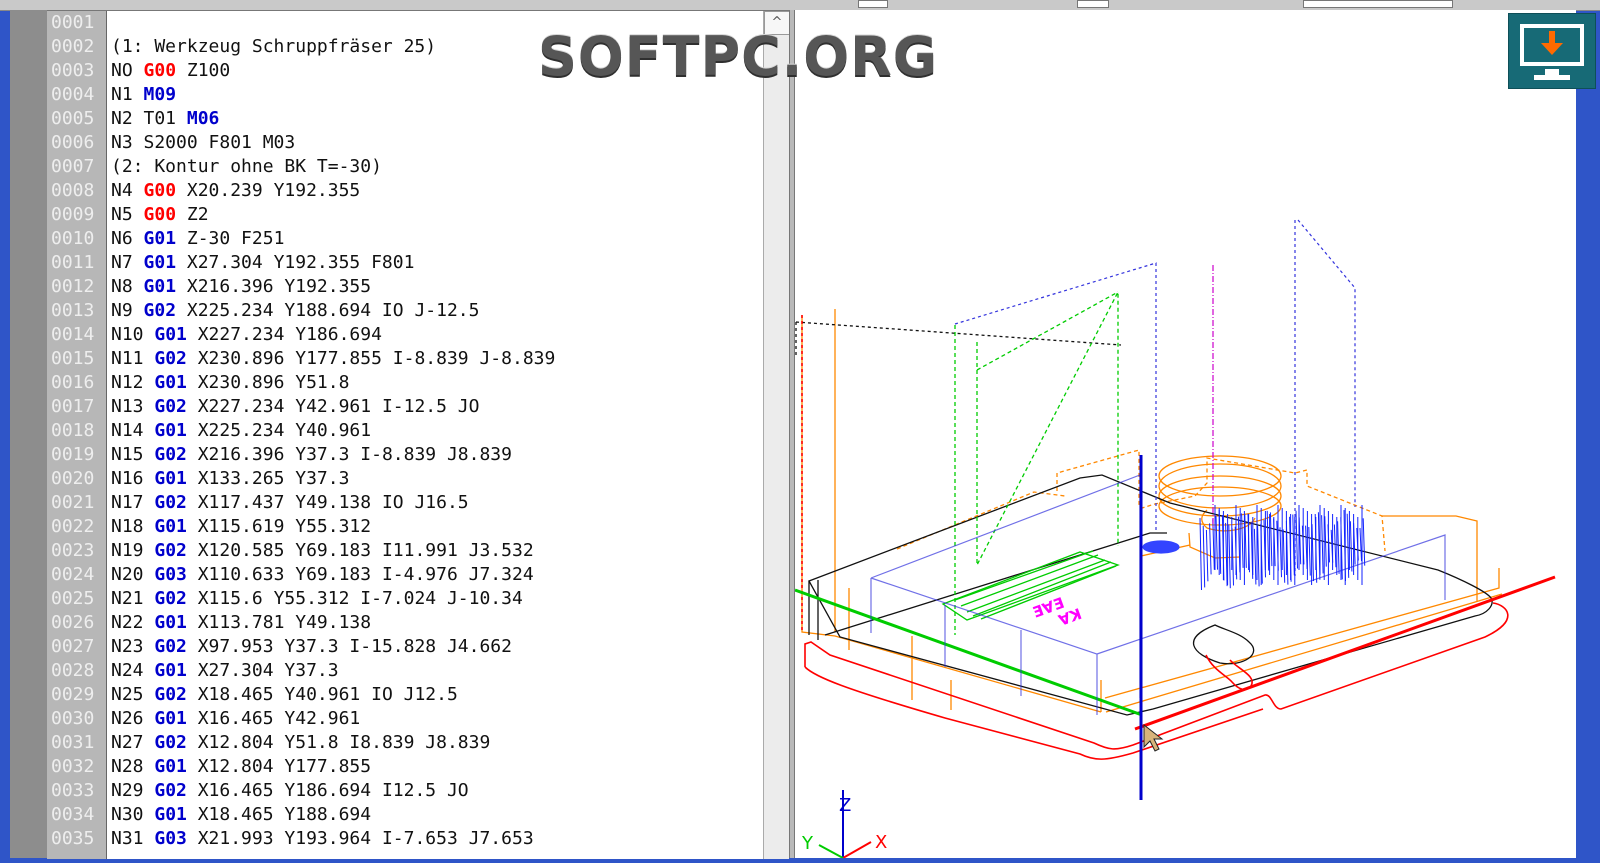 This screenshot has height=863, width=1600. What do you see at coordinates (418, 287) in the screenshot?
I see `code-line: 0012 N8 G01 X216.396 Y192.355` at bounding box center [418, 287].